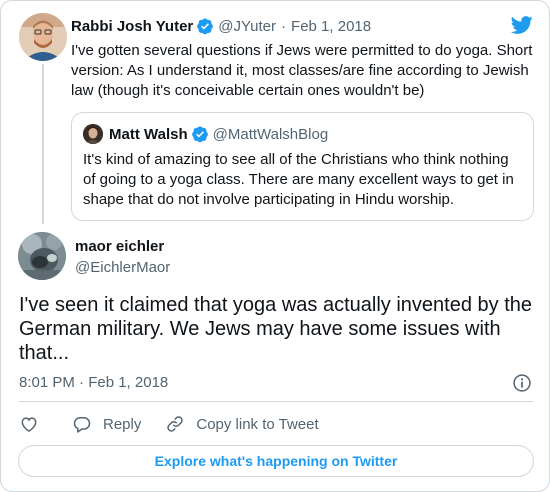  I want to click on quoted-author-handle: @MattWalshBlog, so click(270, 134).